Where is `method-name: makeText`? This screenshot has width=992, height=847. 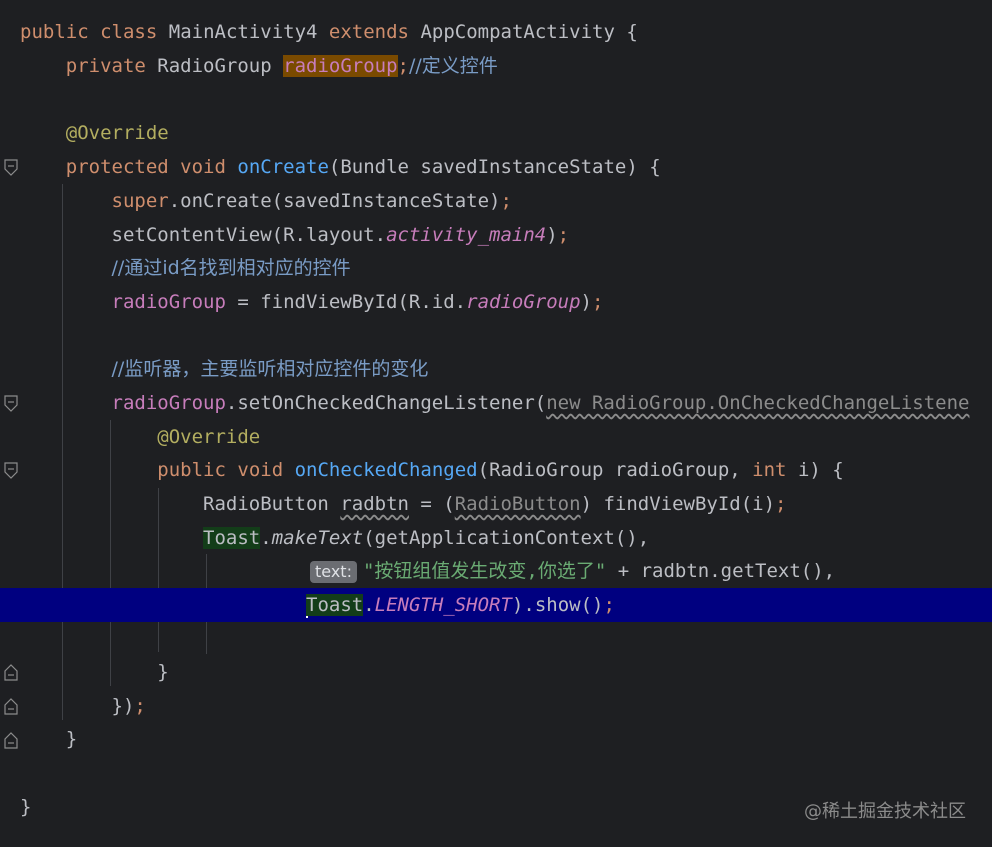
method-name: makeText is located at coordinates (317, 538).